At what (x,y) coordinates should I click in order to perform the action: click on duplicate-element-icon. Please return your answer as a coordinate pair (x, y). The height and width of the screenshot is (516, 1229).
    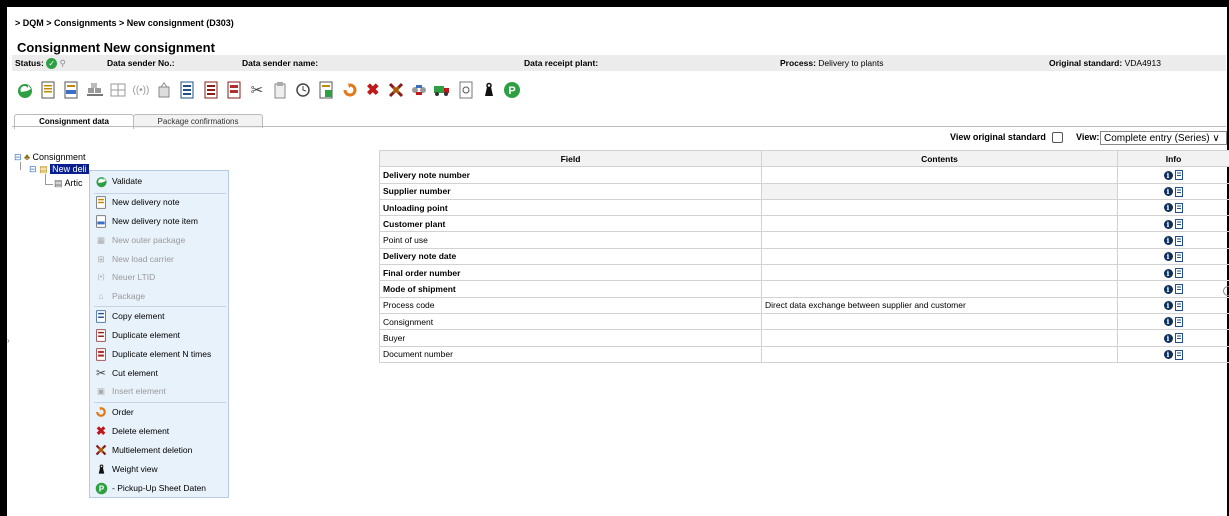
    Looking at the image, I should click on (211, 90).